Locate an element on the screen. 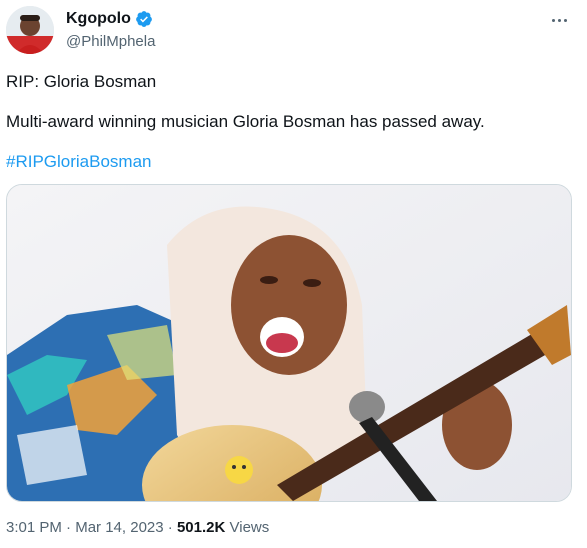  more-horizontal-icon is located at coordinates (559, 20).